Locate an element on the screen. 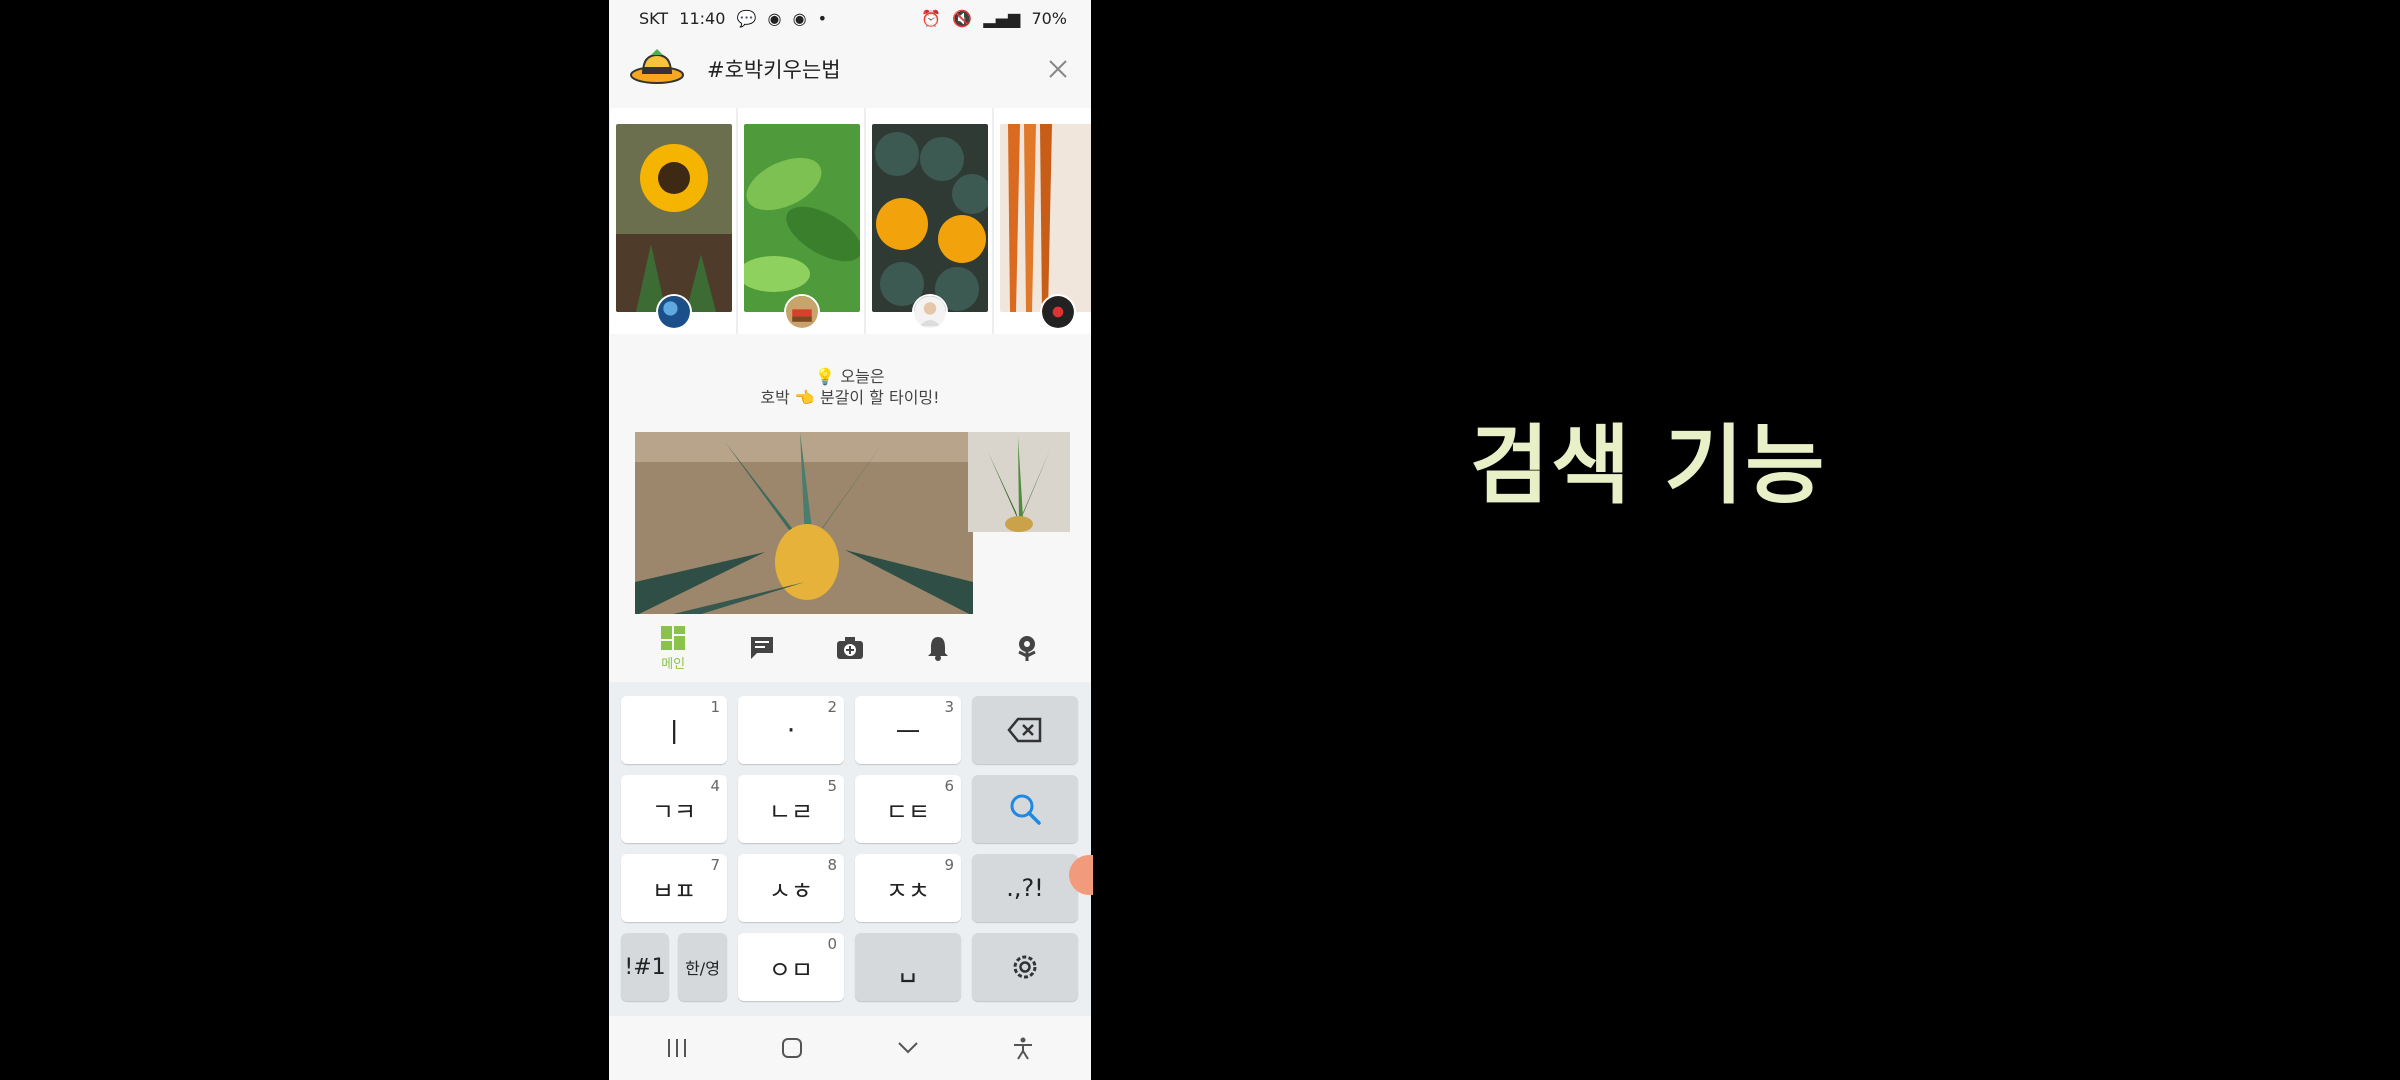 The width and height of the screenshot is (2400, 1080). carrots-thumbnail is located at coordinates (1045, 218).